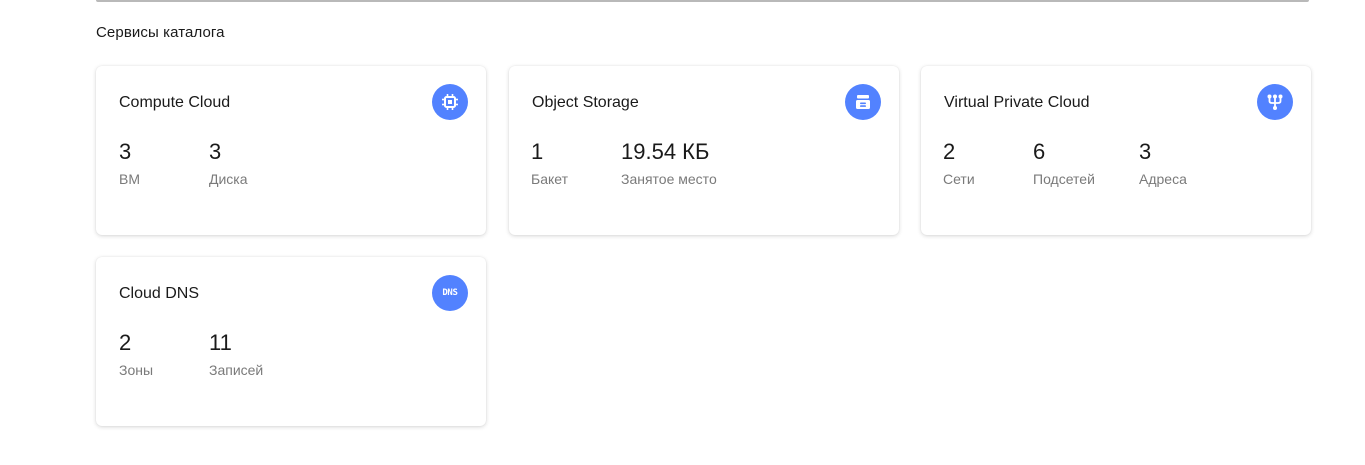 Image resolution: width=1365 pixels, height=465 pixels. I want to click on top-divider, so click(702, 1).